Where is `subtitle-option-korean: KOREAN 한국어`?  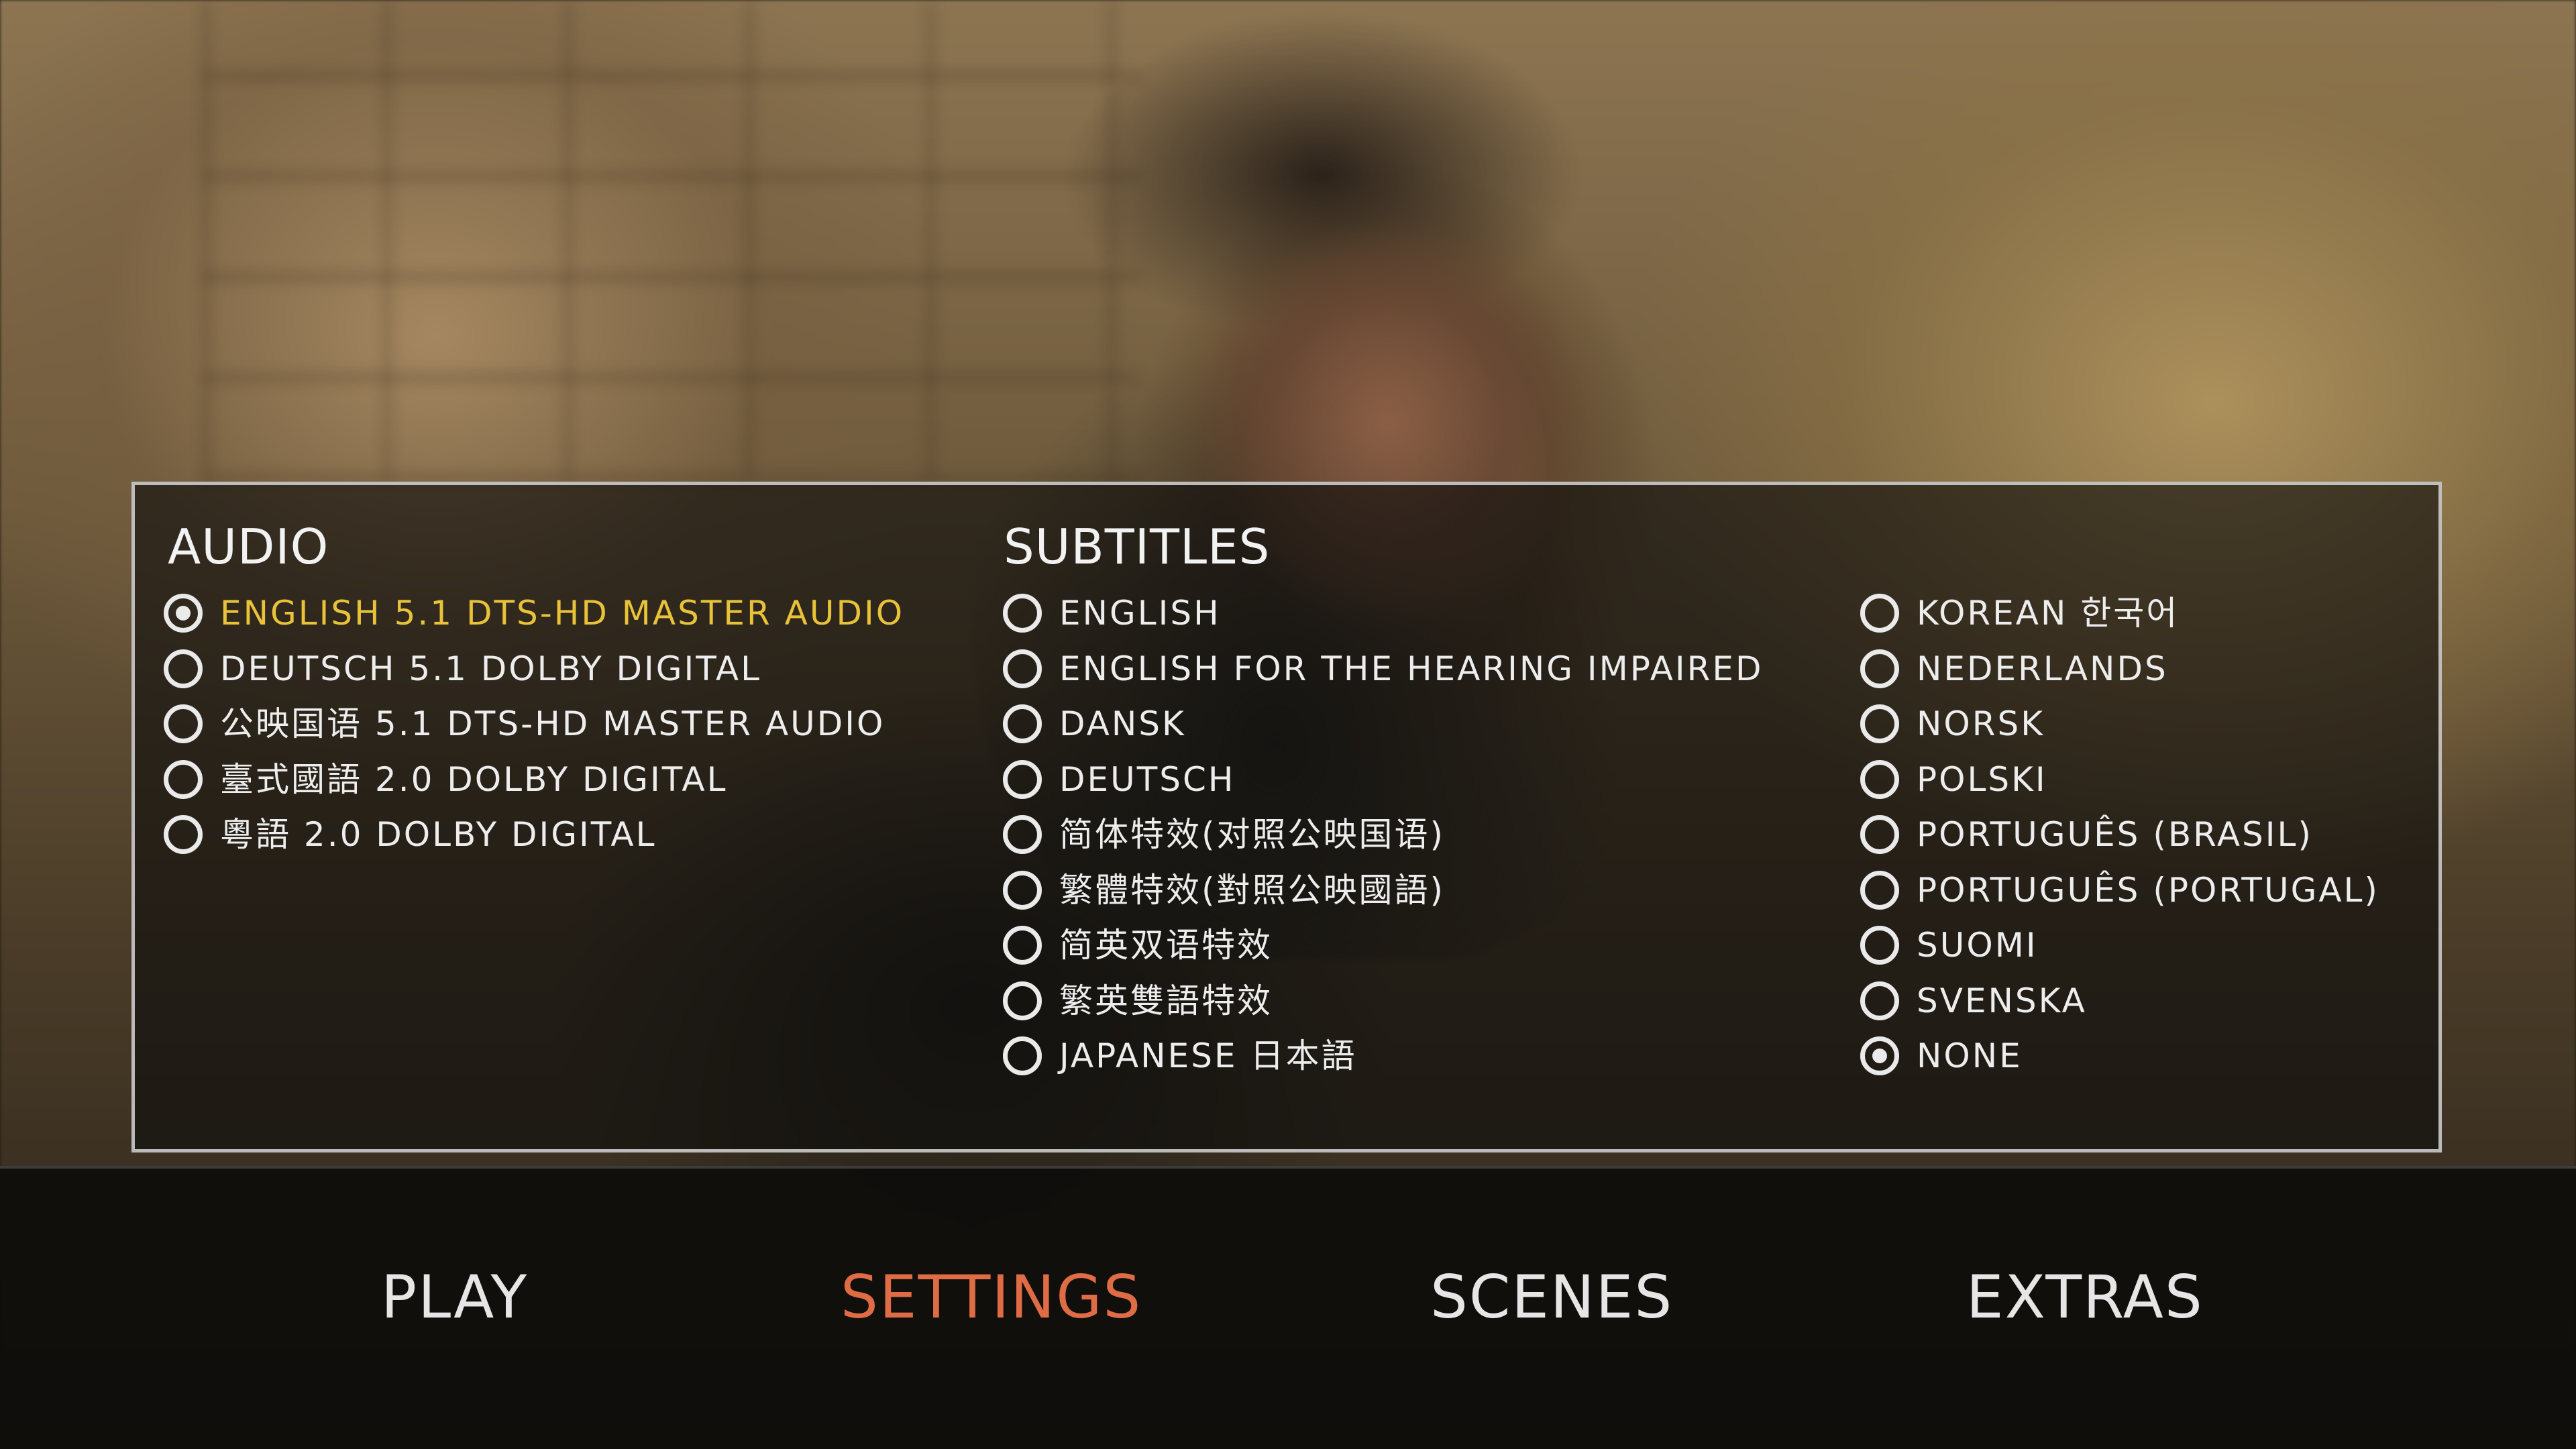 subtitle-option-korean: KOREAN 한국어 is located at coordinates (2119, 613).